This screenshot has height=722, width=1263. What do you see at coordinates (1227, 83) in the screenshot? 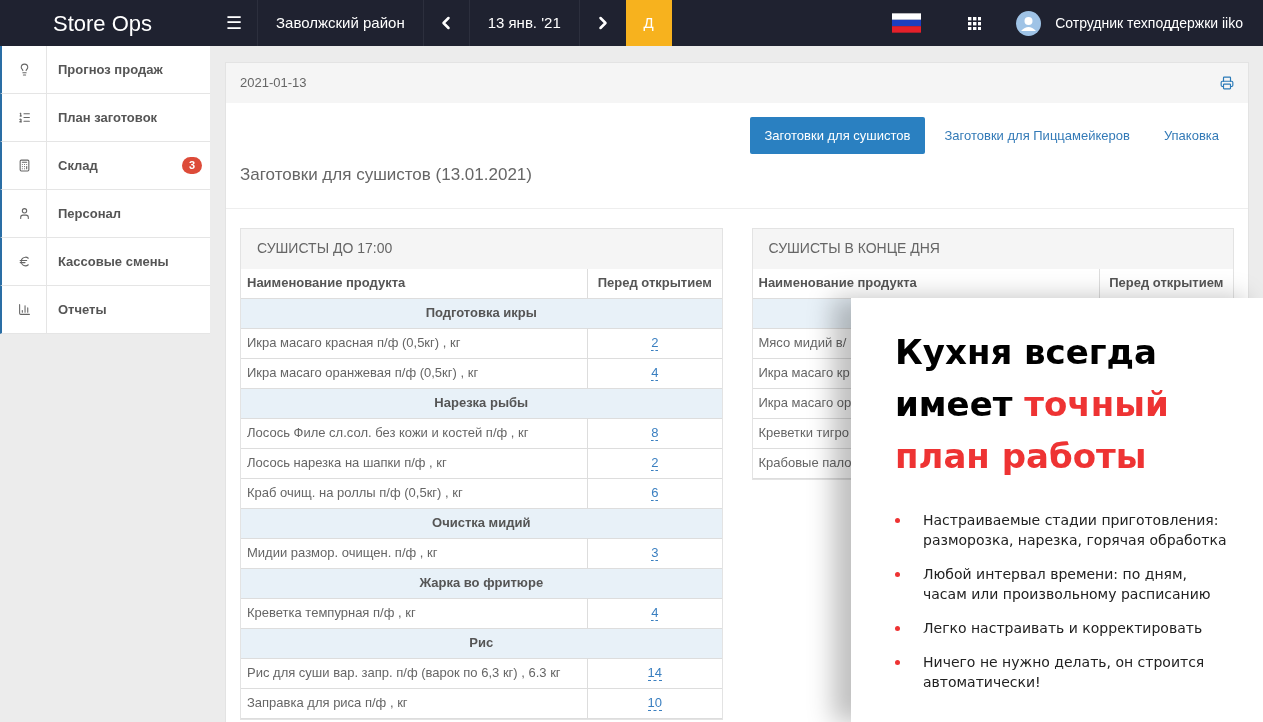
I see `print-icon` at bounding box center [1227, 83].